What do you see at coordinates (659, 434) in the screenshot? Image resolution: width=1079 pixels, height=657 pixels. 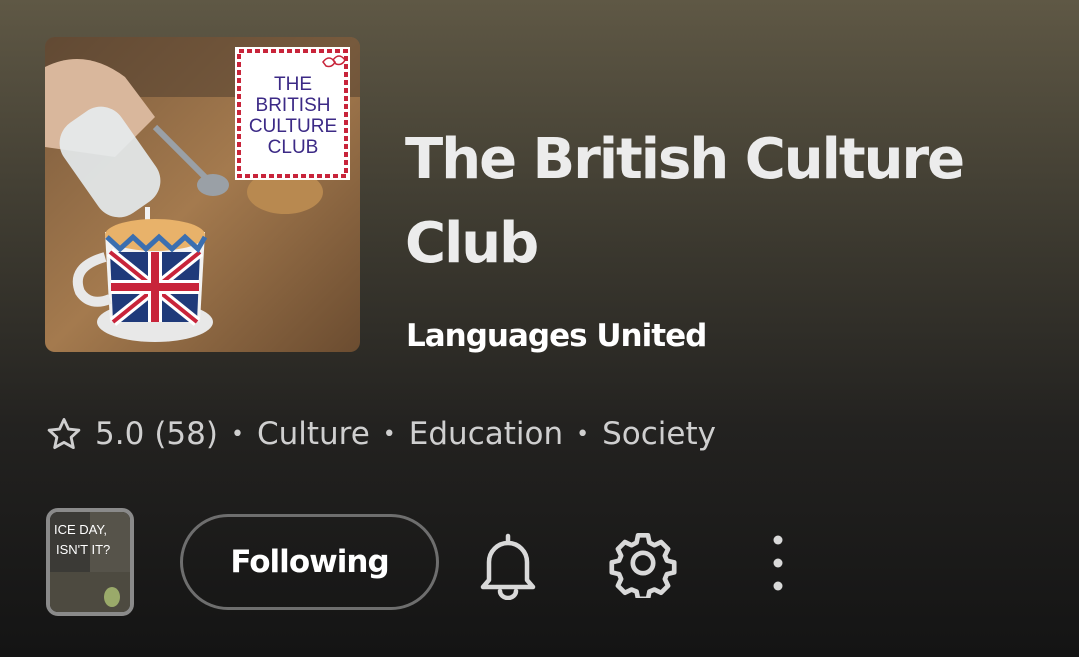 I see `category-society: Society` at bounding box center [659, 434].